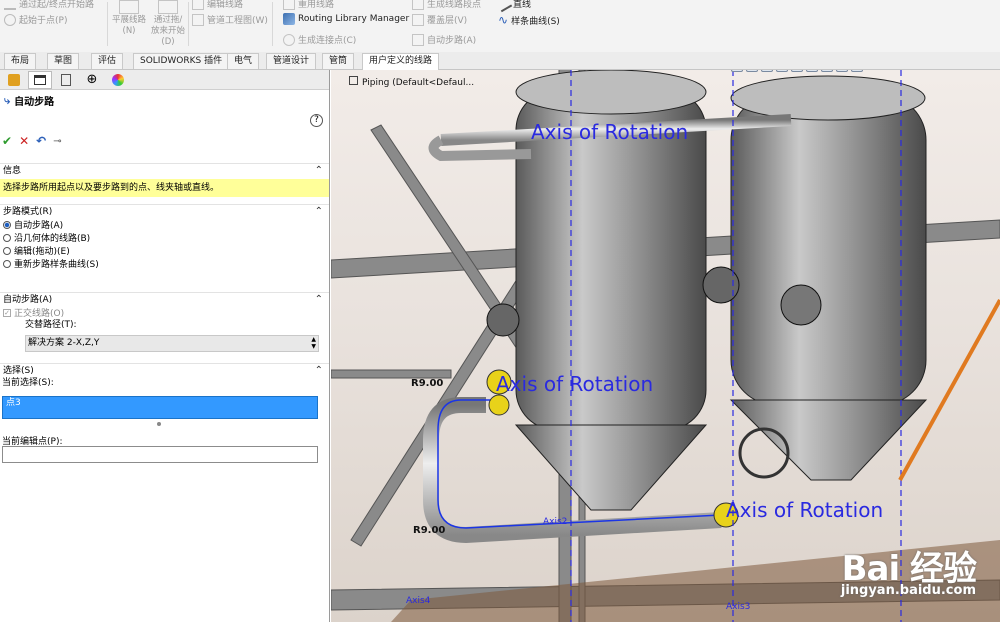 Image resolution: width=1000 pixels, height=622 pixels. What do you see at coordinates (752, 71) in the screenshot?
I see `zoom-area-icon` at bounding box center [752, 71].